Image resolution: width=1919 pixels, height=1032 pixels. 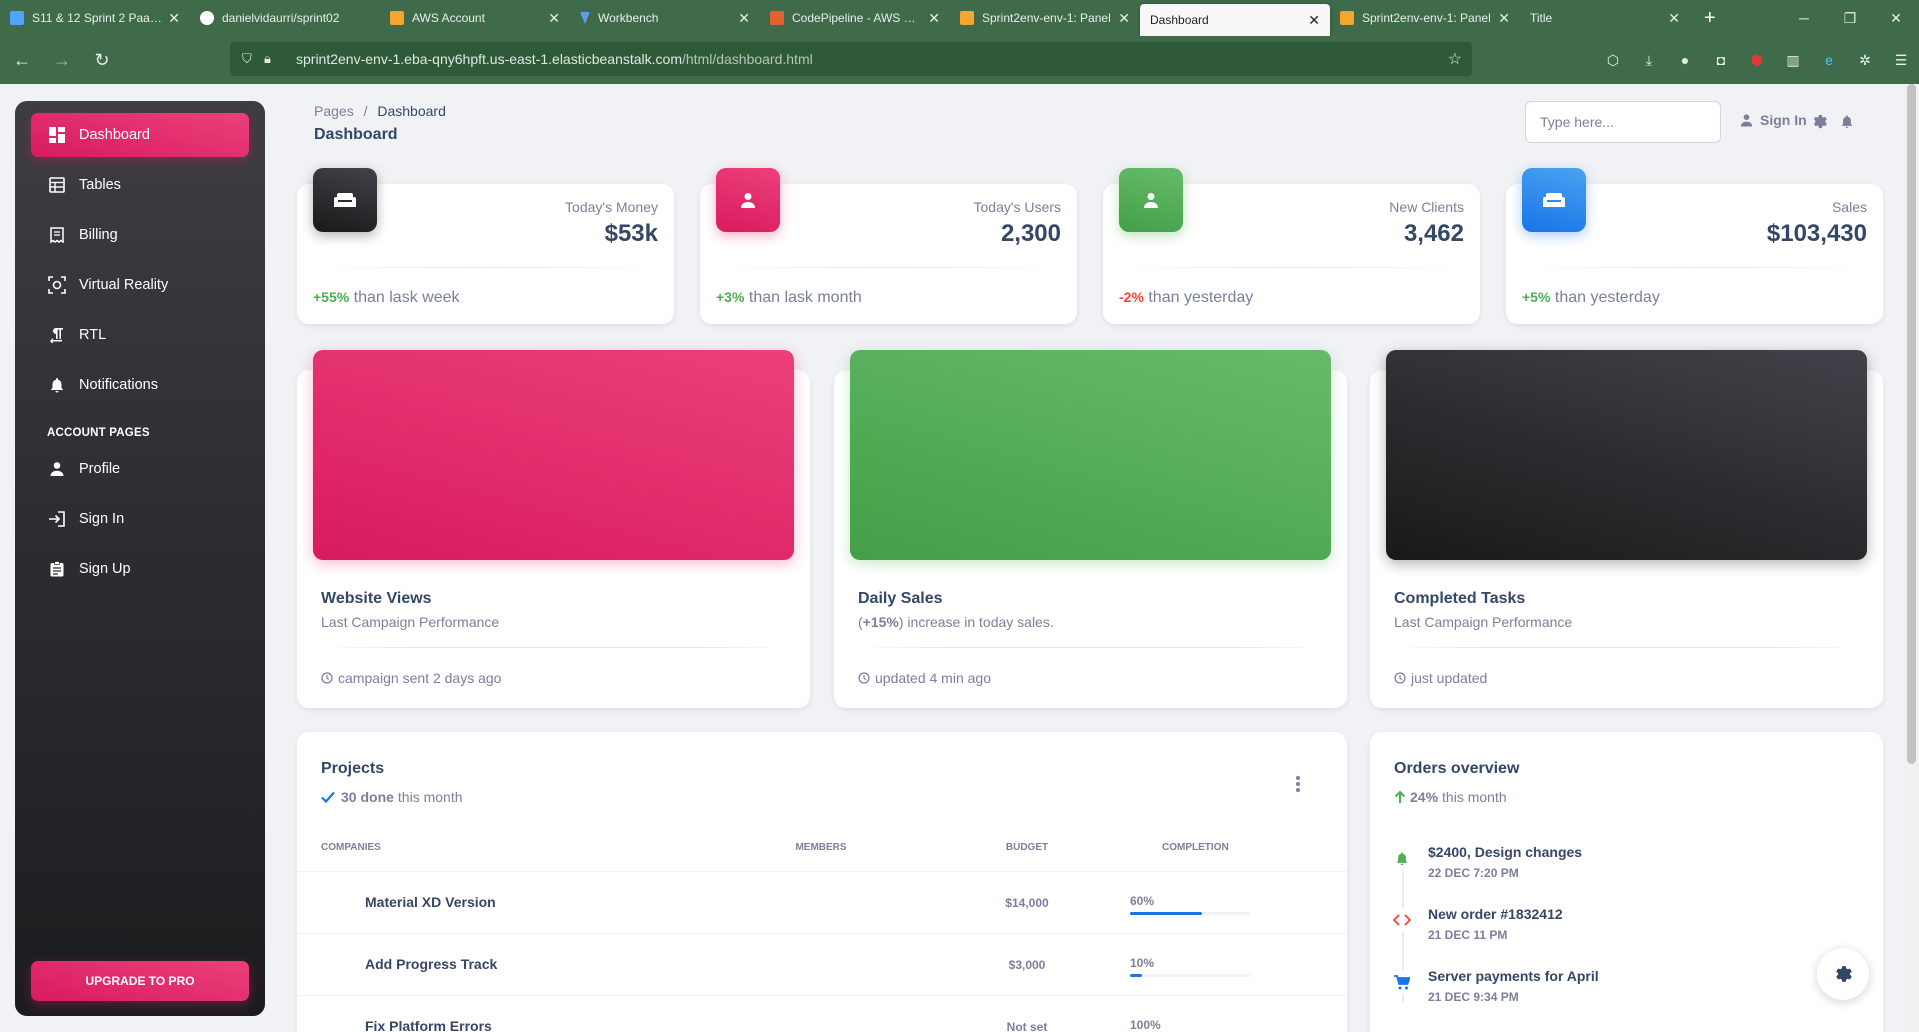 What do you see at coordinates (1468, 935) in the screenshot?
I see `timeline-date: 21 DEC 11 PM` at bounding box center [1468, 935].